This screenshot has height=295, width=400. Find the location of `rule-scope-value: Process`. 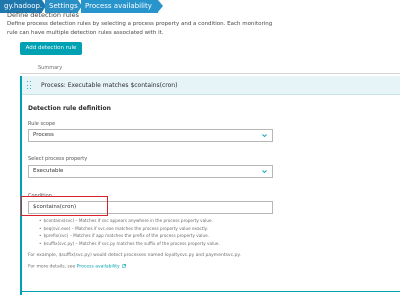

rule-scope-value: Process is located at coordinates (43, 135).